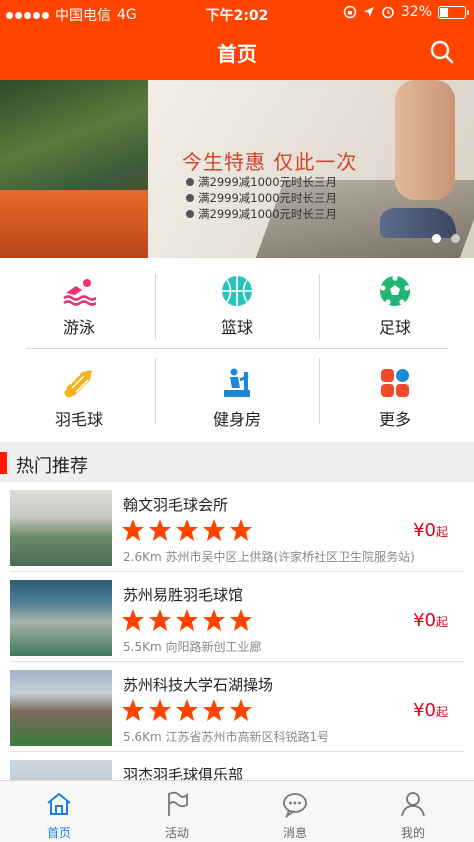 The width and height of the screenshot is (474, 842). I want to click on swimming-icon, so click(79, 292).